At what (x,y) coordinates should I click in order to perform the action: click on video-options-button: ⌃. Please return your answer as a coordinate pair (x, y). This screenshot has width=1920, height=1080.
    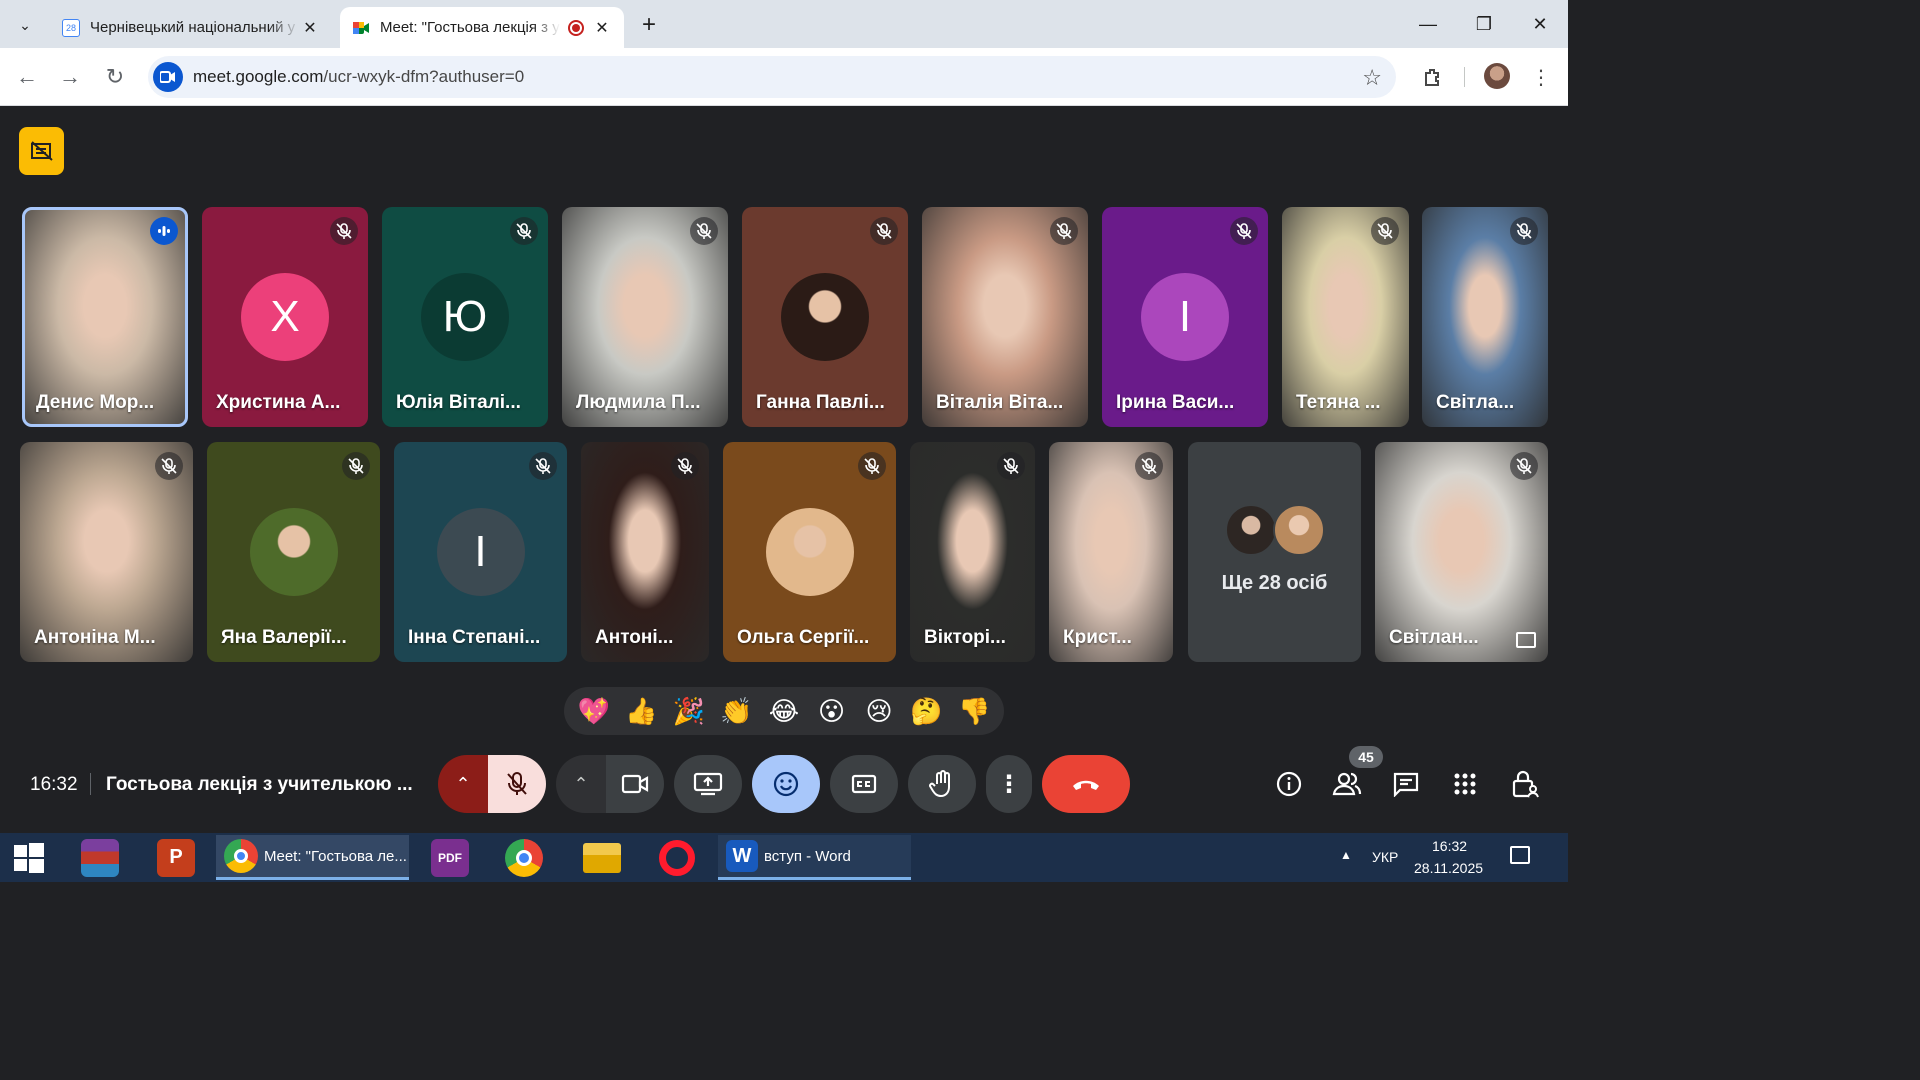
    Looking at the image, I should click on (581, 784).